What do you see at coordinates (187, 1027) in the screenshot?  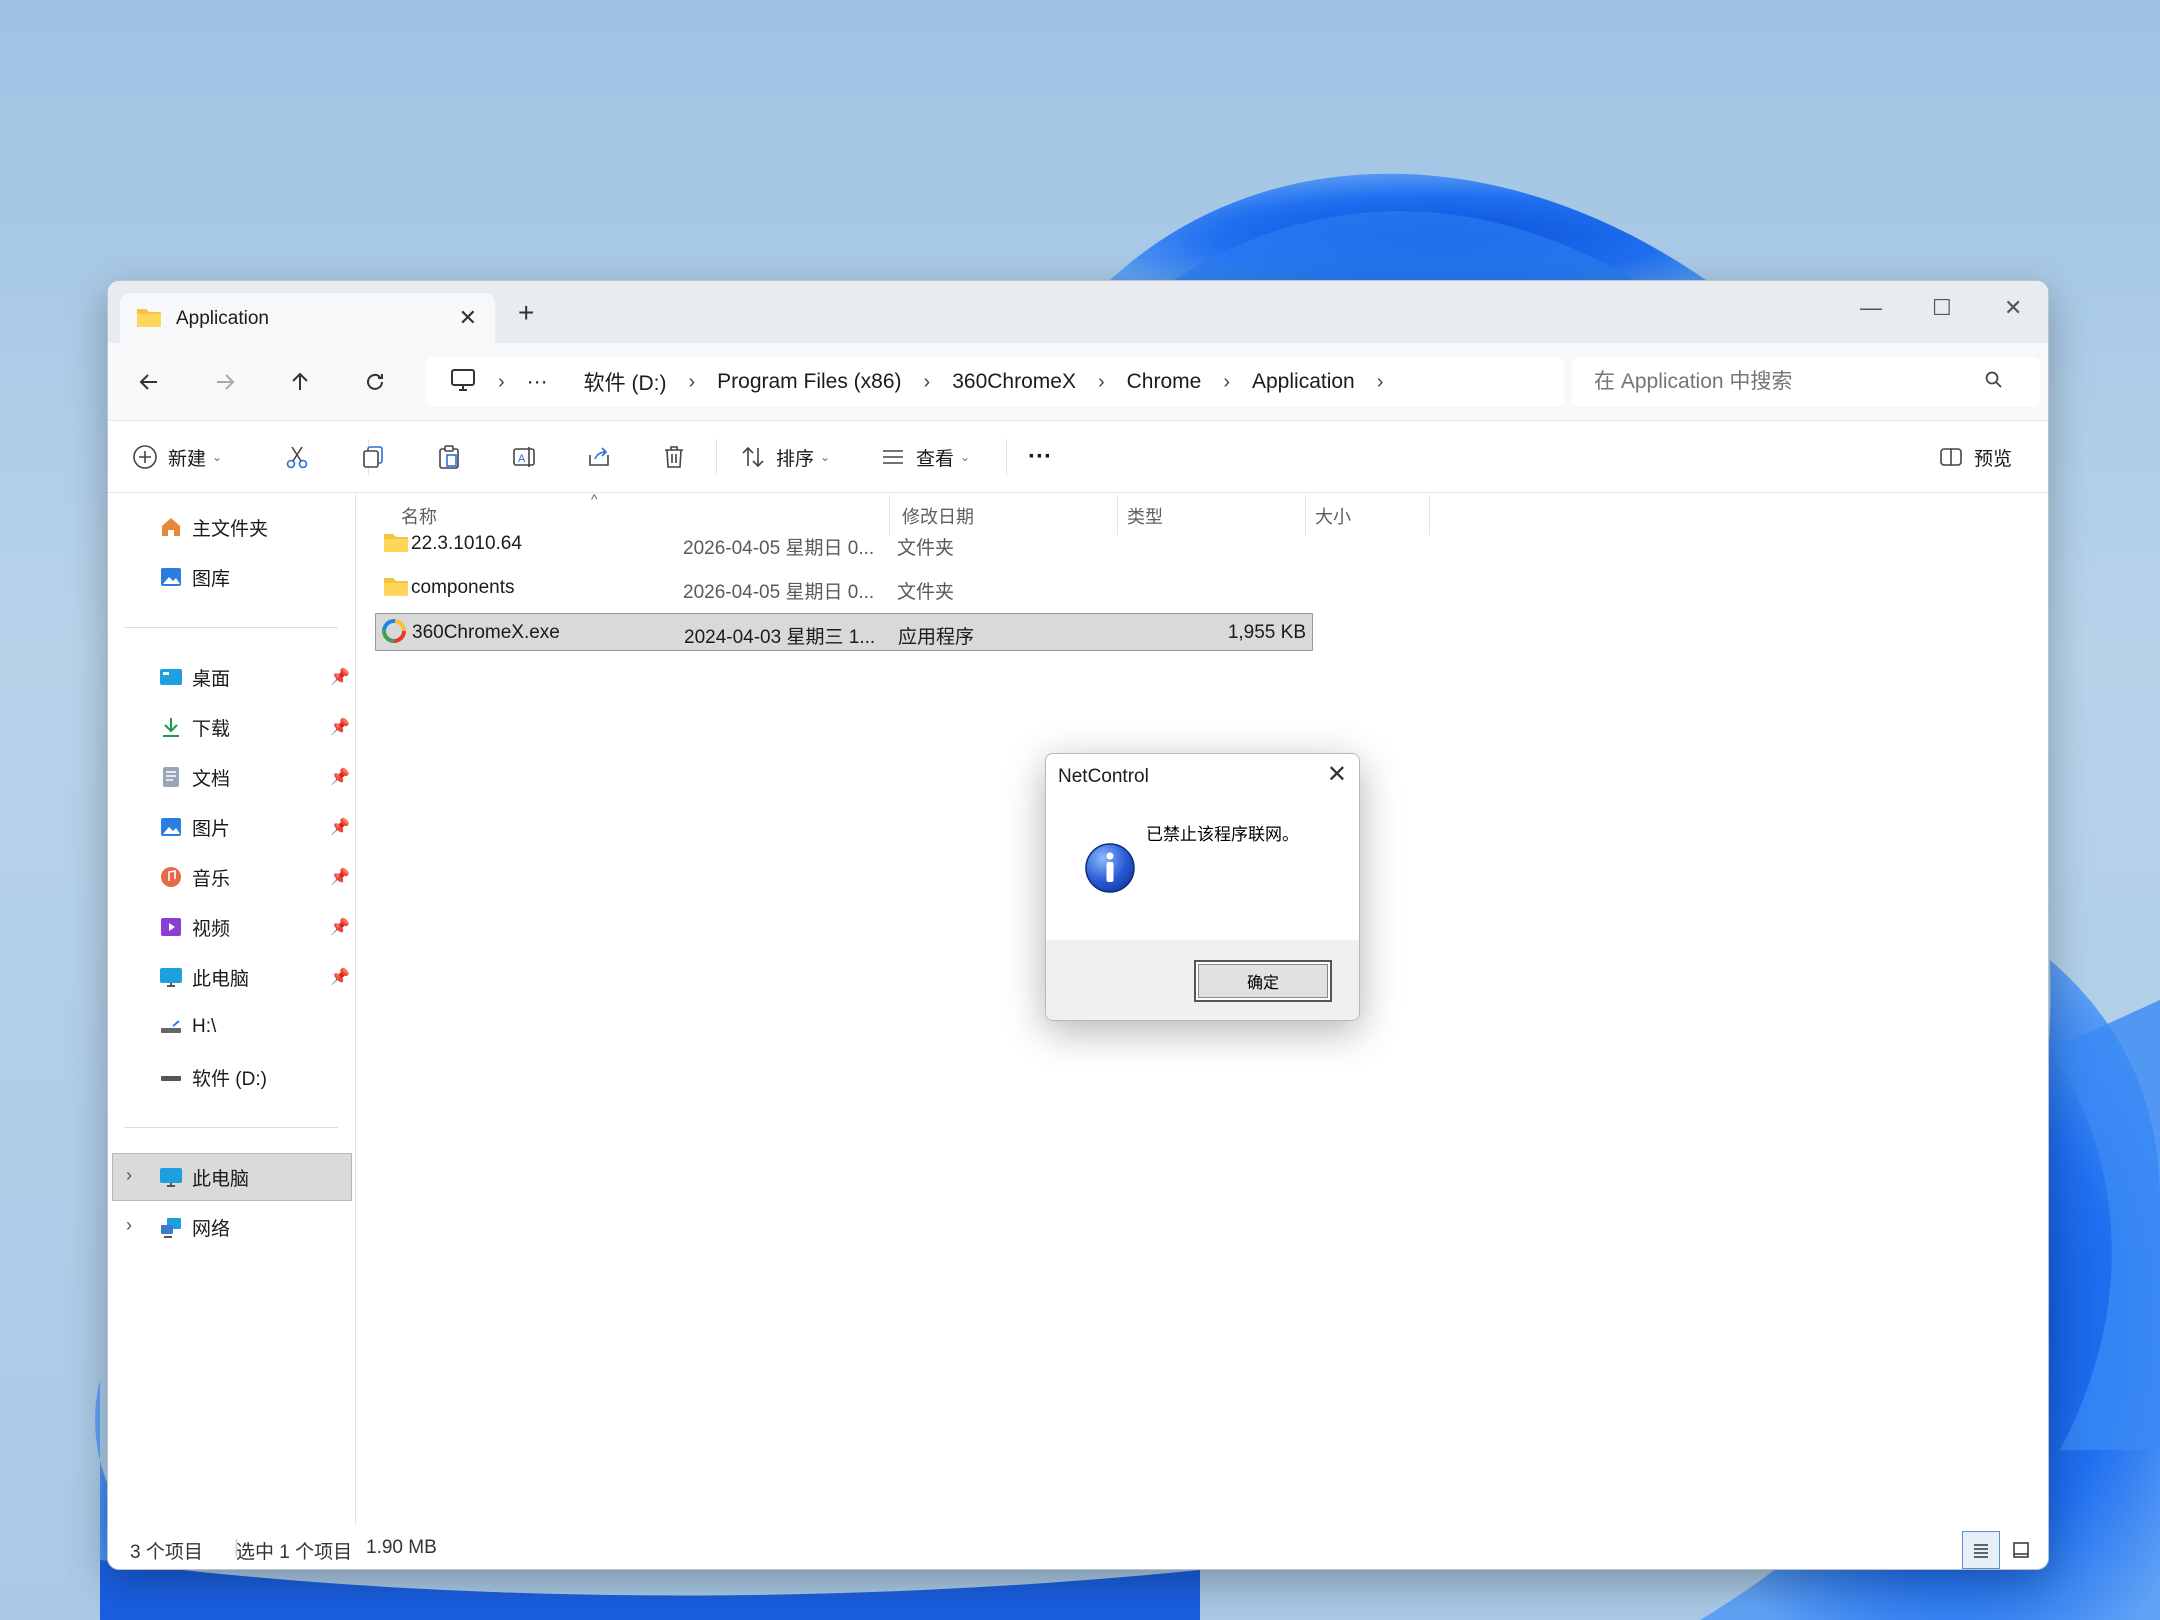 I see `sidebar-item-drive-h: H:\` at bounding box center [187, 1027].